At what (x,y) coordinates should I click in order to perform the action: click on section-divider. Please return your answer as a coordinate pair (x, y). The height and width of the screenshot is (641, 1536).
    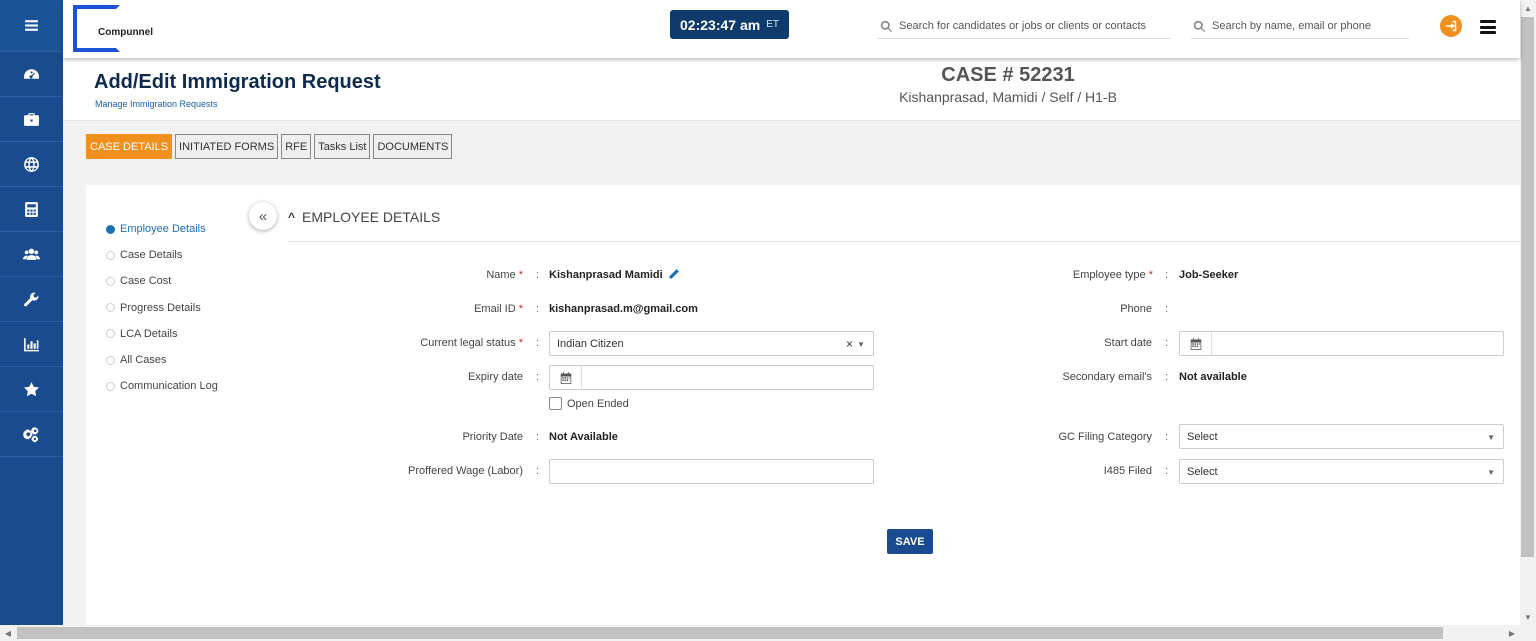
    Looking at the image, I should click on (904, 241).